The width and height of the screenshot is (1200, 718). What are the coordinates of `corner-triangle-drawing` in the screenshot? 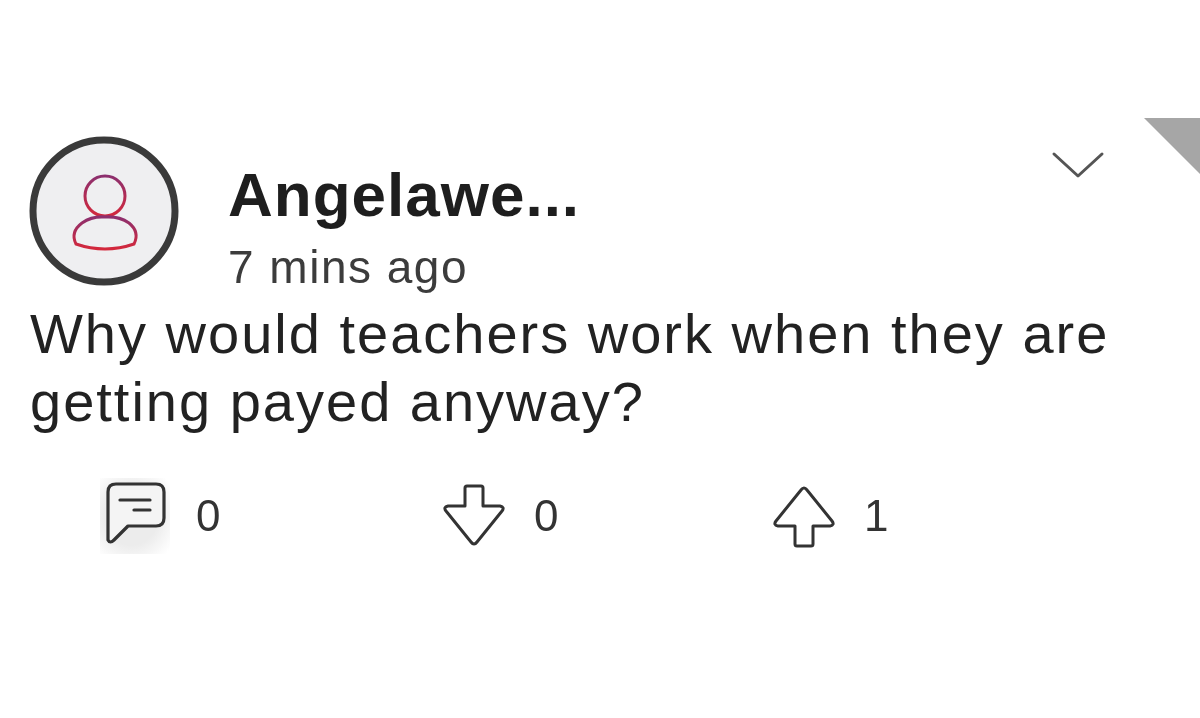 It's located at (1172, 146).